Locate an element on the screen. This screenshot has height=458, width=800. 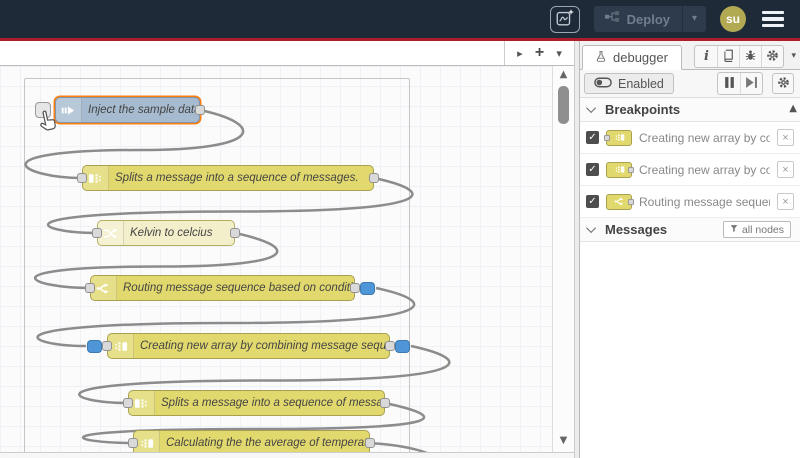
messages-section-header: Messages all nodes is located at coordinates (690, 230).